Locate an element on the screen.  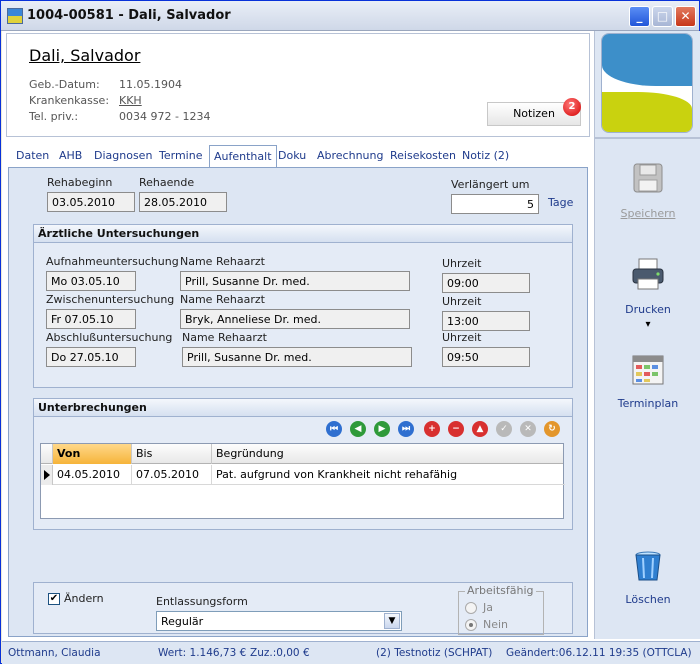
minimize-button: _ is located at coordinates (639, 16).